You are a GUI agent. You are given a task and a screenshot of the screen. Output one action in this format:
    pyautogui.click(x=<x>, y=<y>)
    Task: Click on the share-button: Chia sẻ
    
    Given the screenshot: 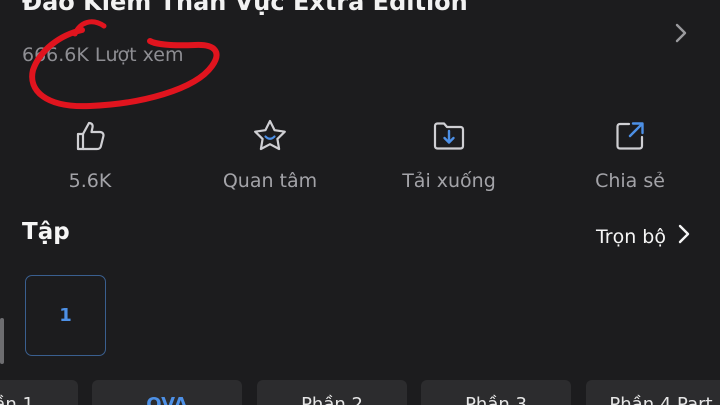 What is the action you would take?
    pyautogui.click(x=630, y=154)
    